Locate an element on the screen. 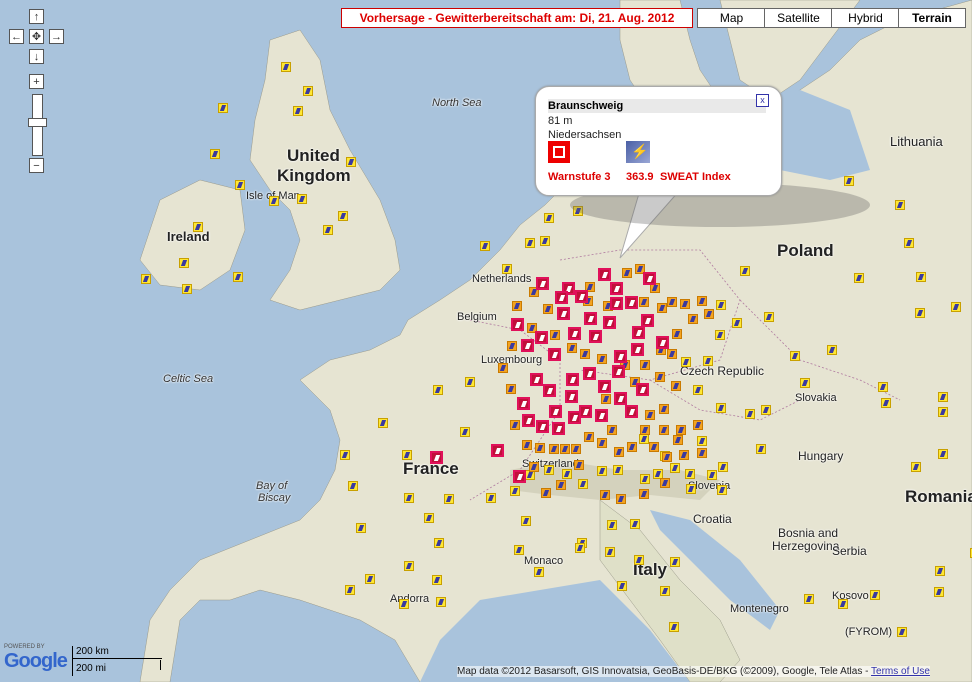  map-type-terrain-button: Terrain is located at coordinates (932, 18).